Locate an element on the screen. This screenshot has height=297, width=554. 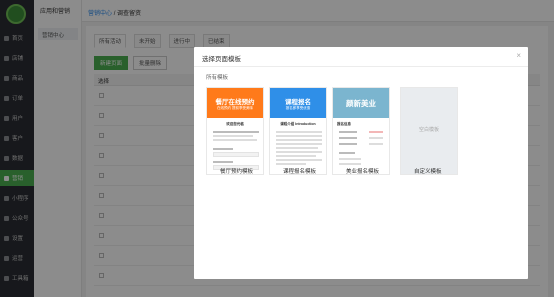
template-card-custom: 空白模板 is located at coordinates (429, 131).